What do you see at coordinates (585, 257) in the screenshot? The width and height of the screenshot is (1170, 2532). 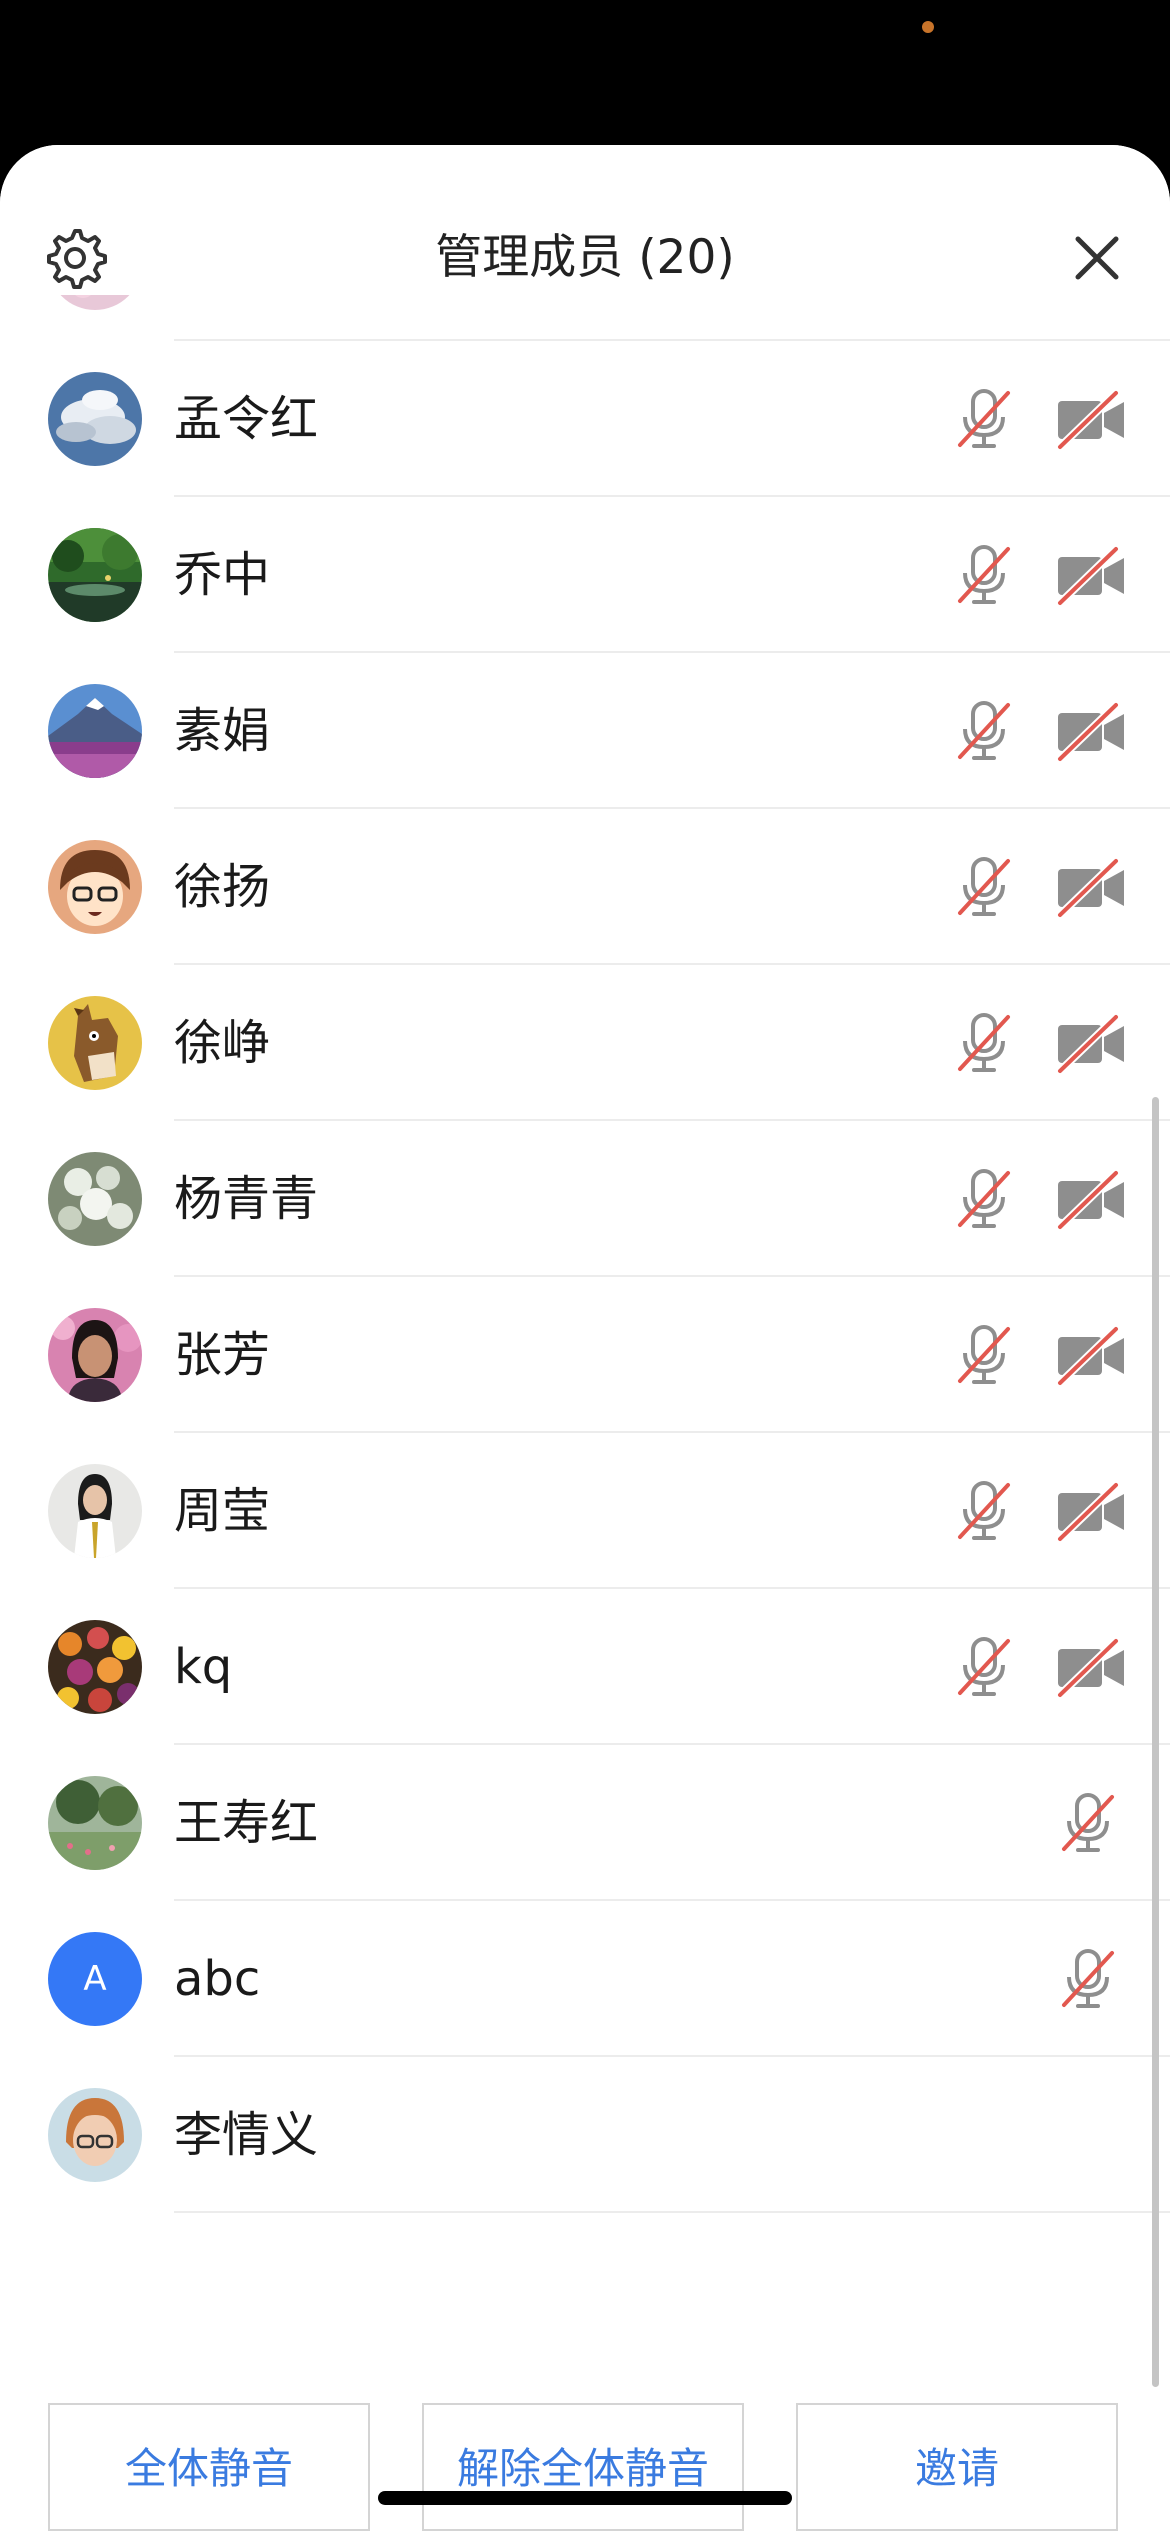 I see `page-title: 管理成员 (20)` at bounding box center [585, 257].